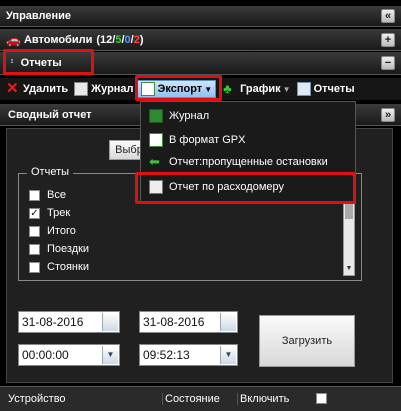 This screenshot has height=411, width=401. What do you see at coordinates (227, 88) in the screenshot?
I see `chart-icon: ♣` at bounding box center [227, 88].